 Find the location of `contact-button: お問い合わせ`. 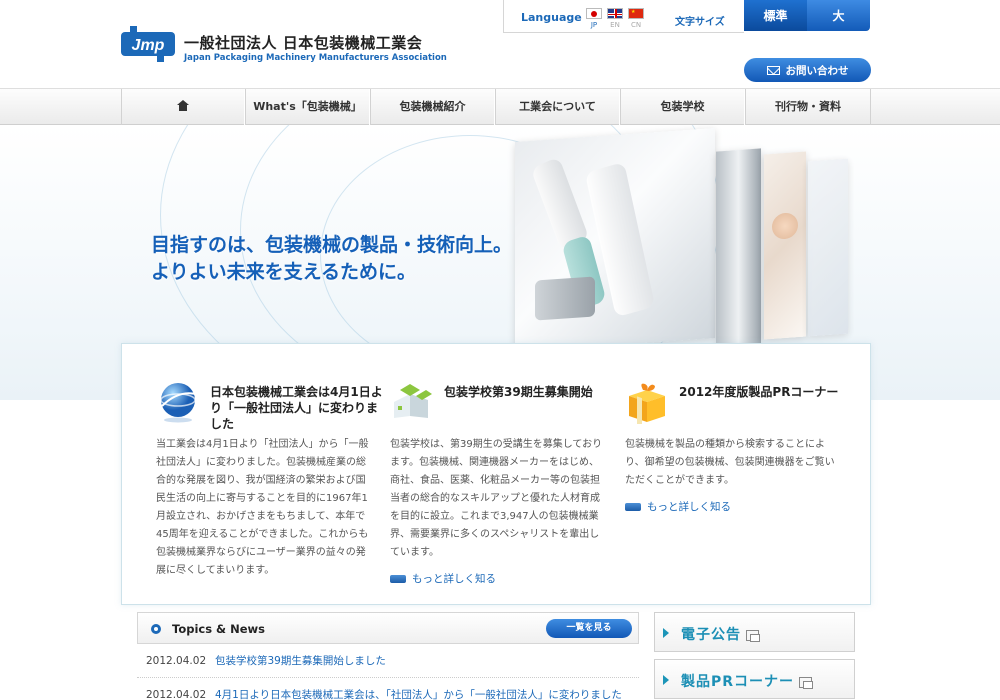

contact-button: お問い合わせ is located at coordinates (807, 70).